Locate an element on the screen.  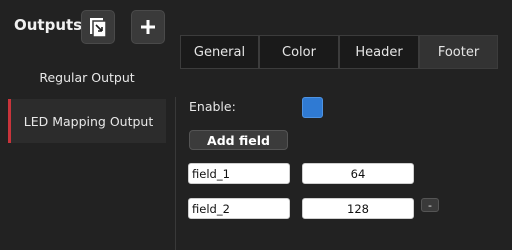
sidebar-item-label: LED Mapping Output is located at coordinates (88, 121).